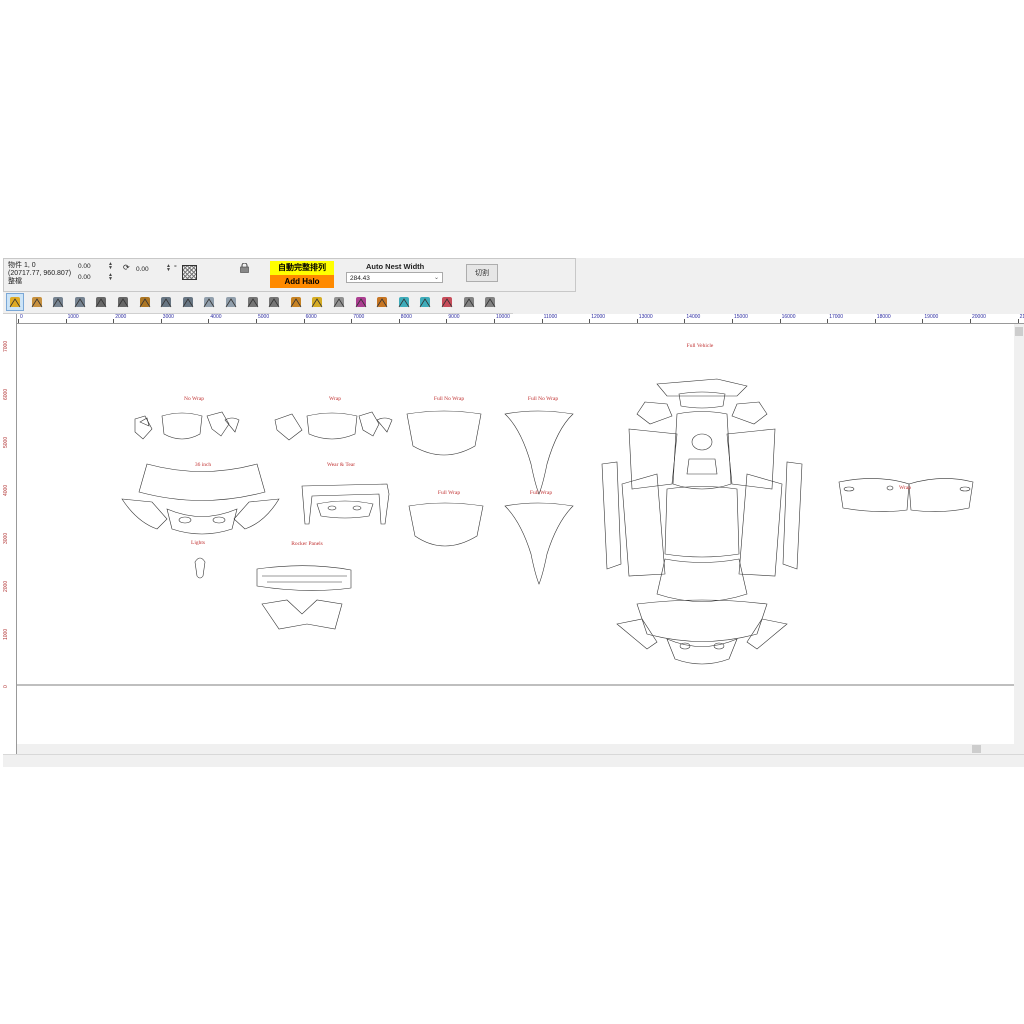 The image size is (1024, 1024). What do you see at coordinates (22, 265) in the screenshot?
I see `object-count: 物件 1, 0` at bounding box center [22, 265].